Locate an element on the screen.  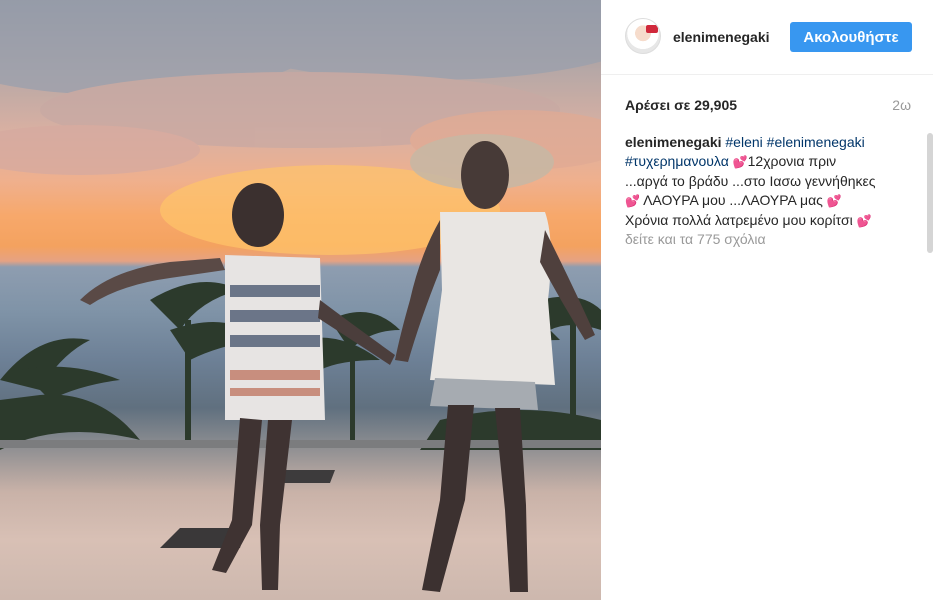
follow-button: Ακολουθήστε is located at coordinates (851, 37).